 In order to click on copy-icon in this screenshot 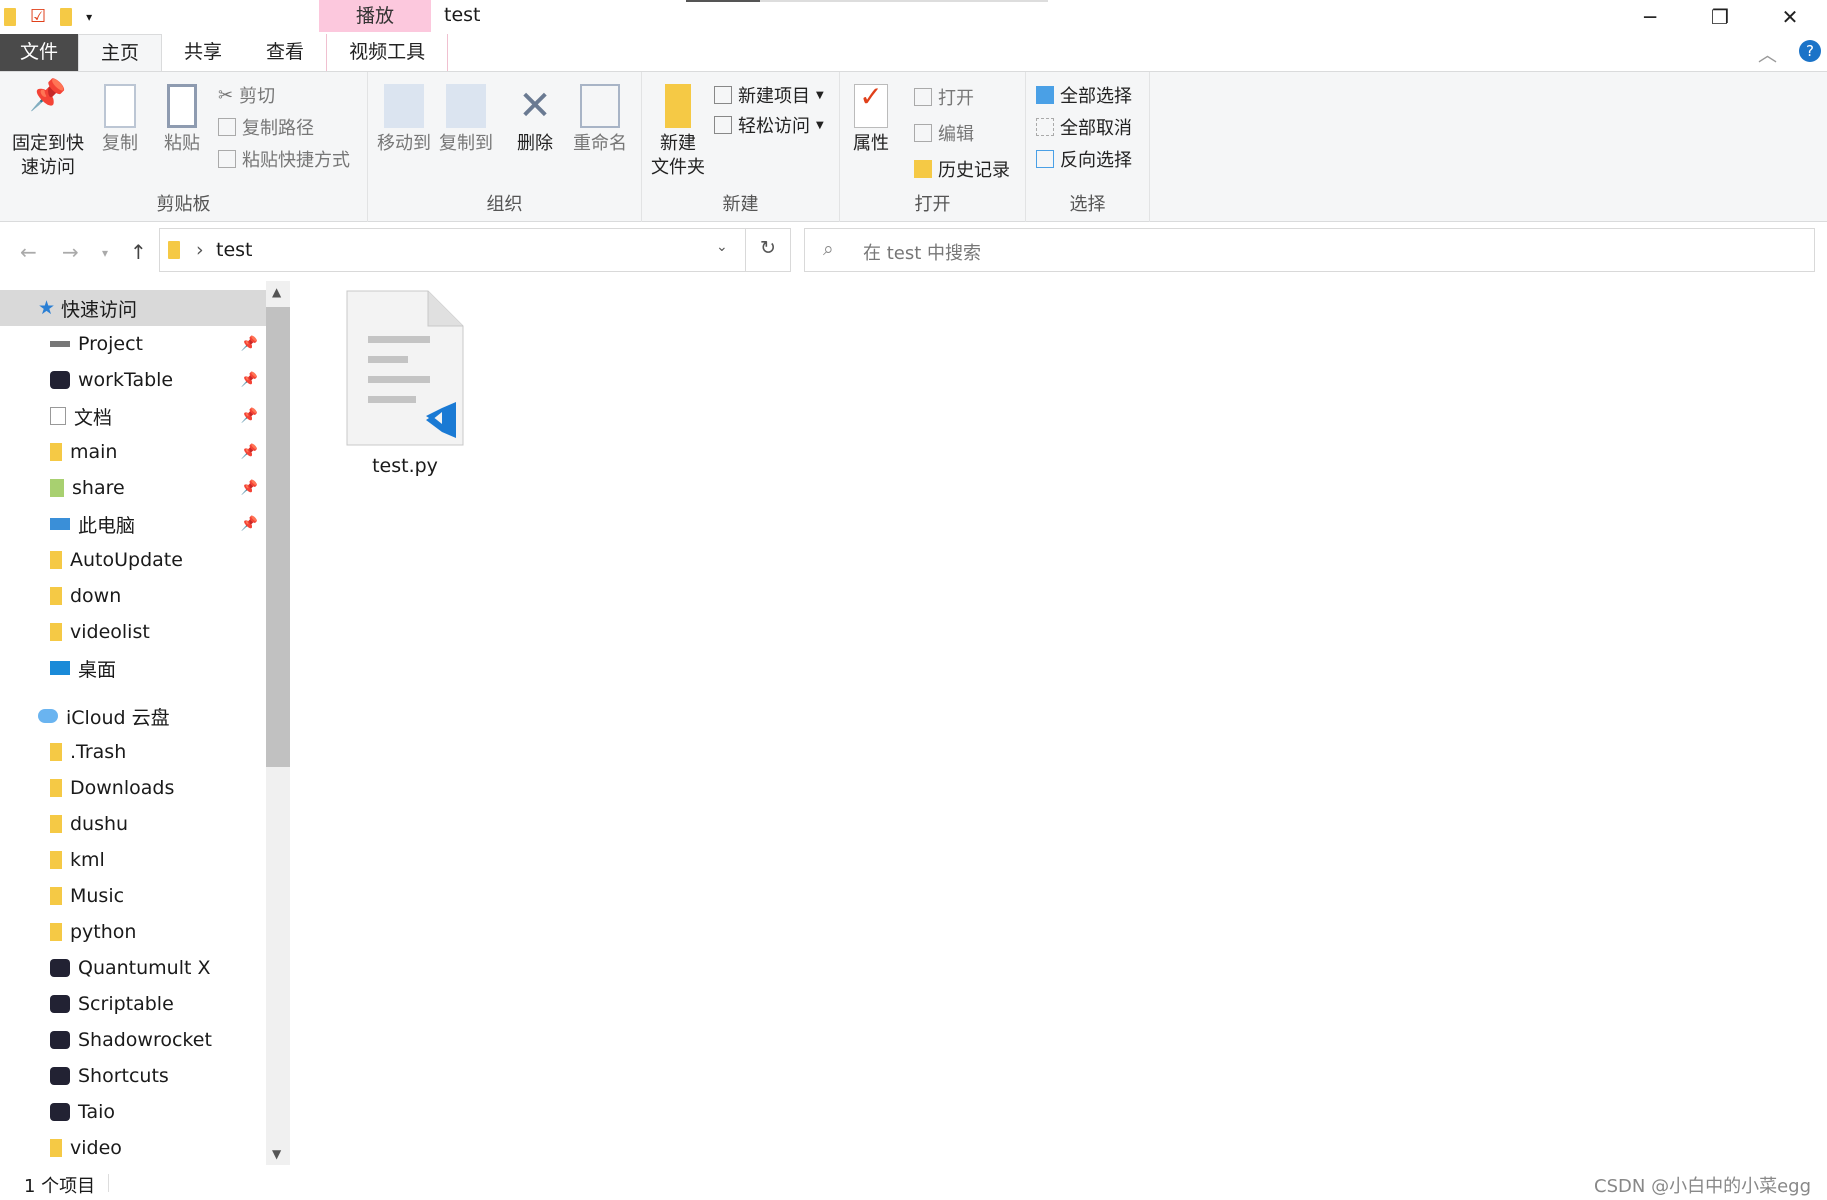, I will do `click(120, 106)`.